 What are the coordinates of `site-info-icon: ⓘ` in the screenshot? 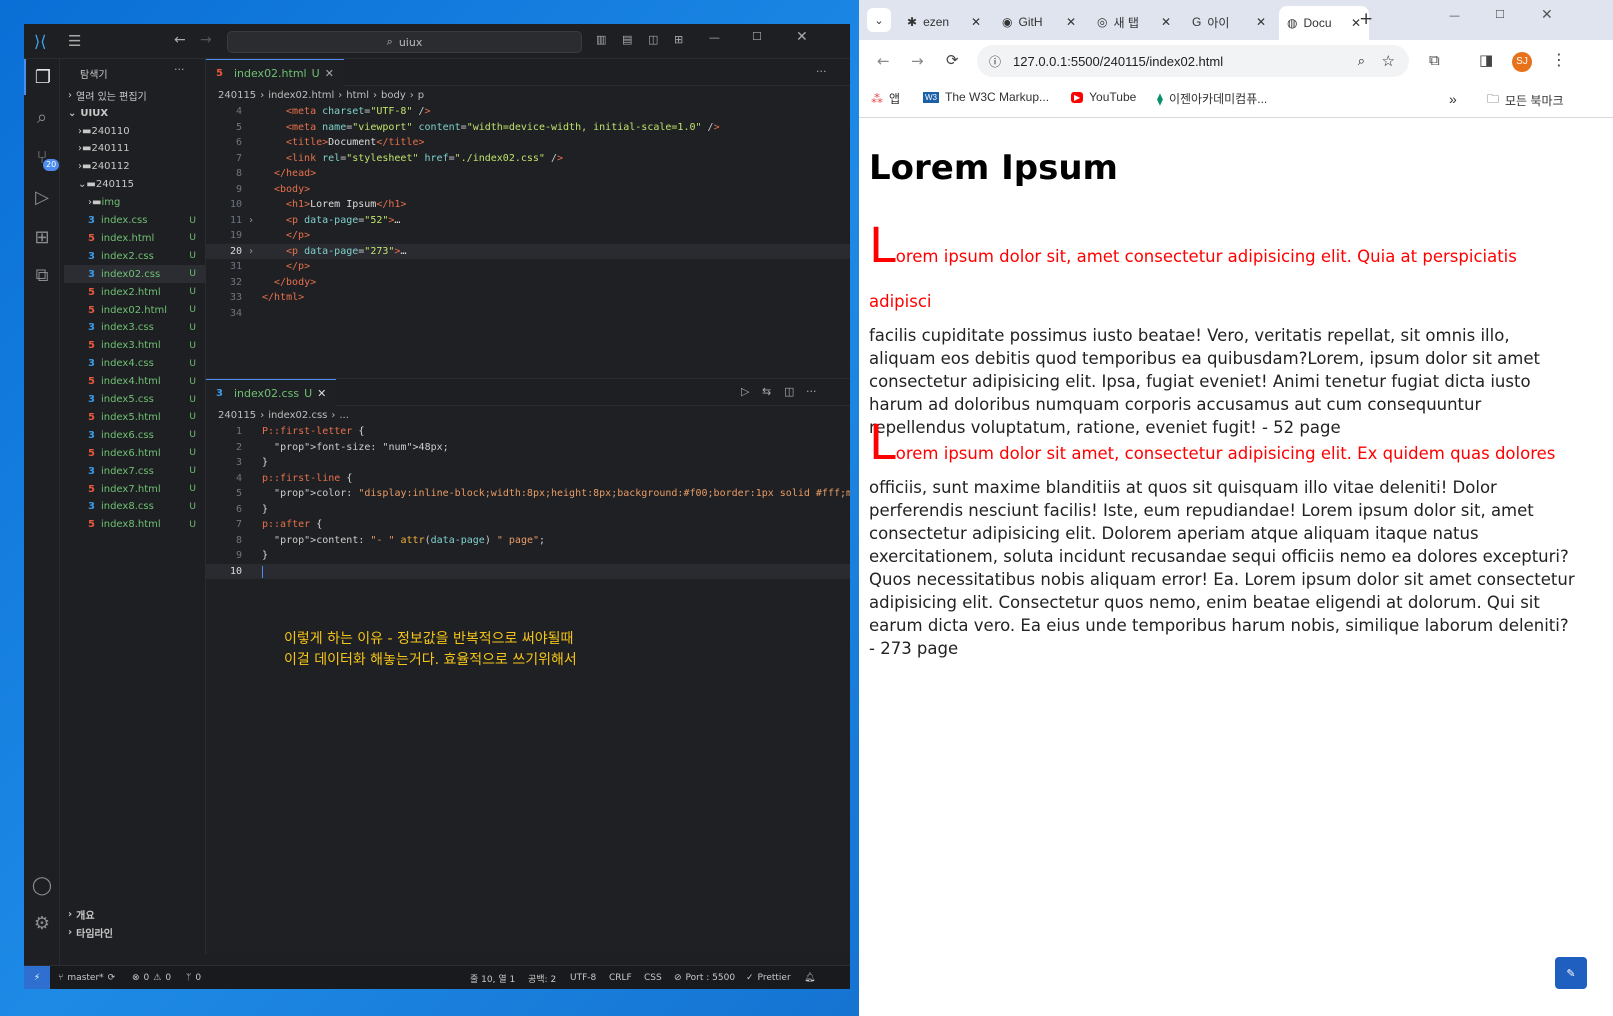 It's located at (995, 61).